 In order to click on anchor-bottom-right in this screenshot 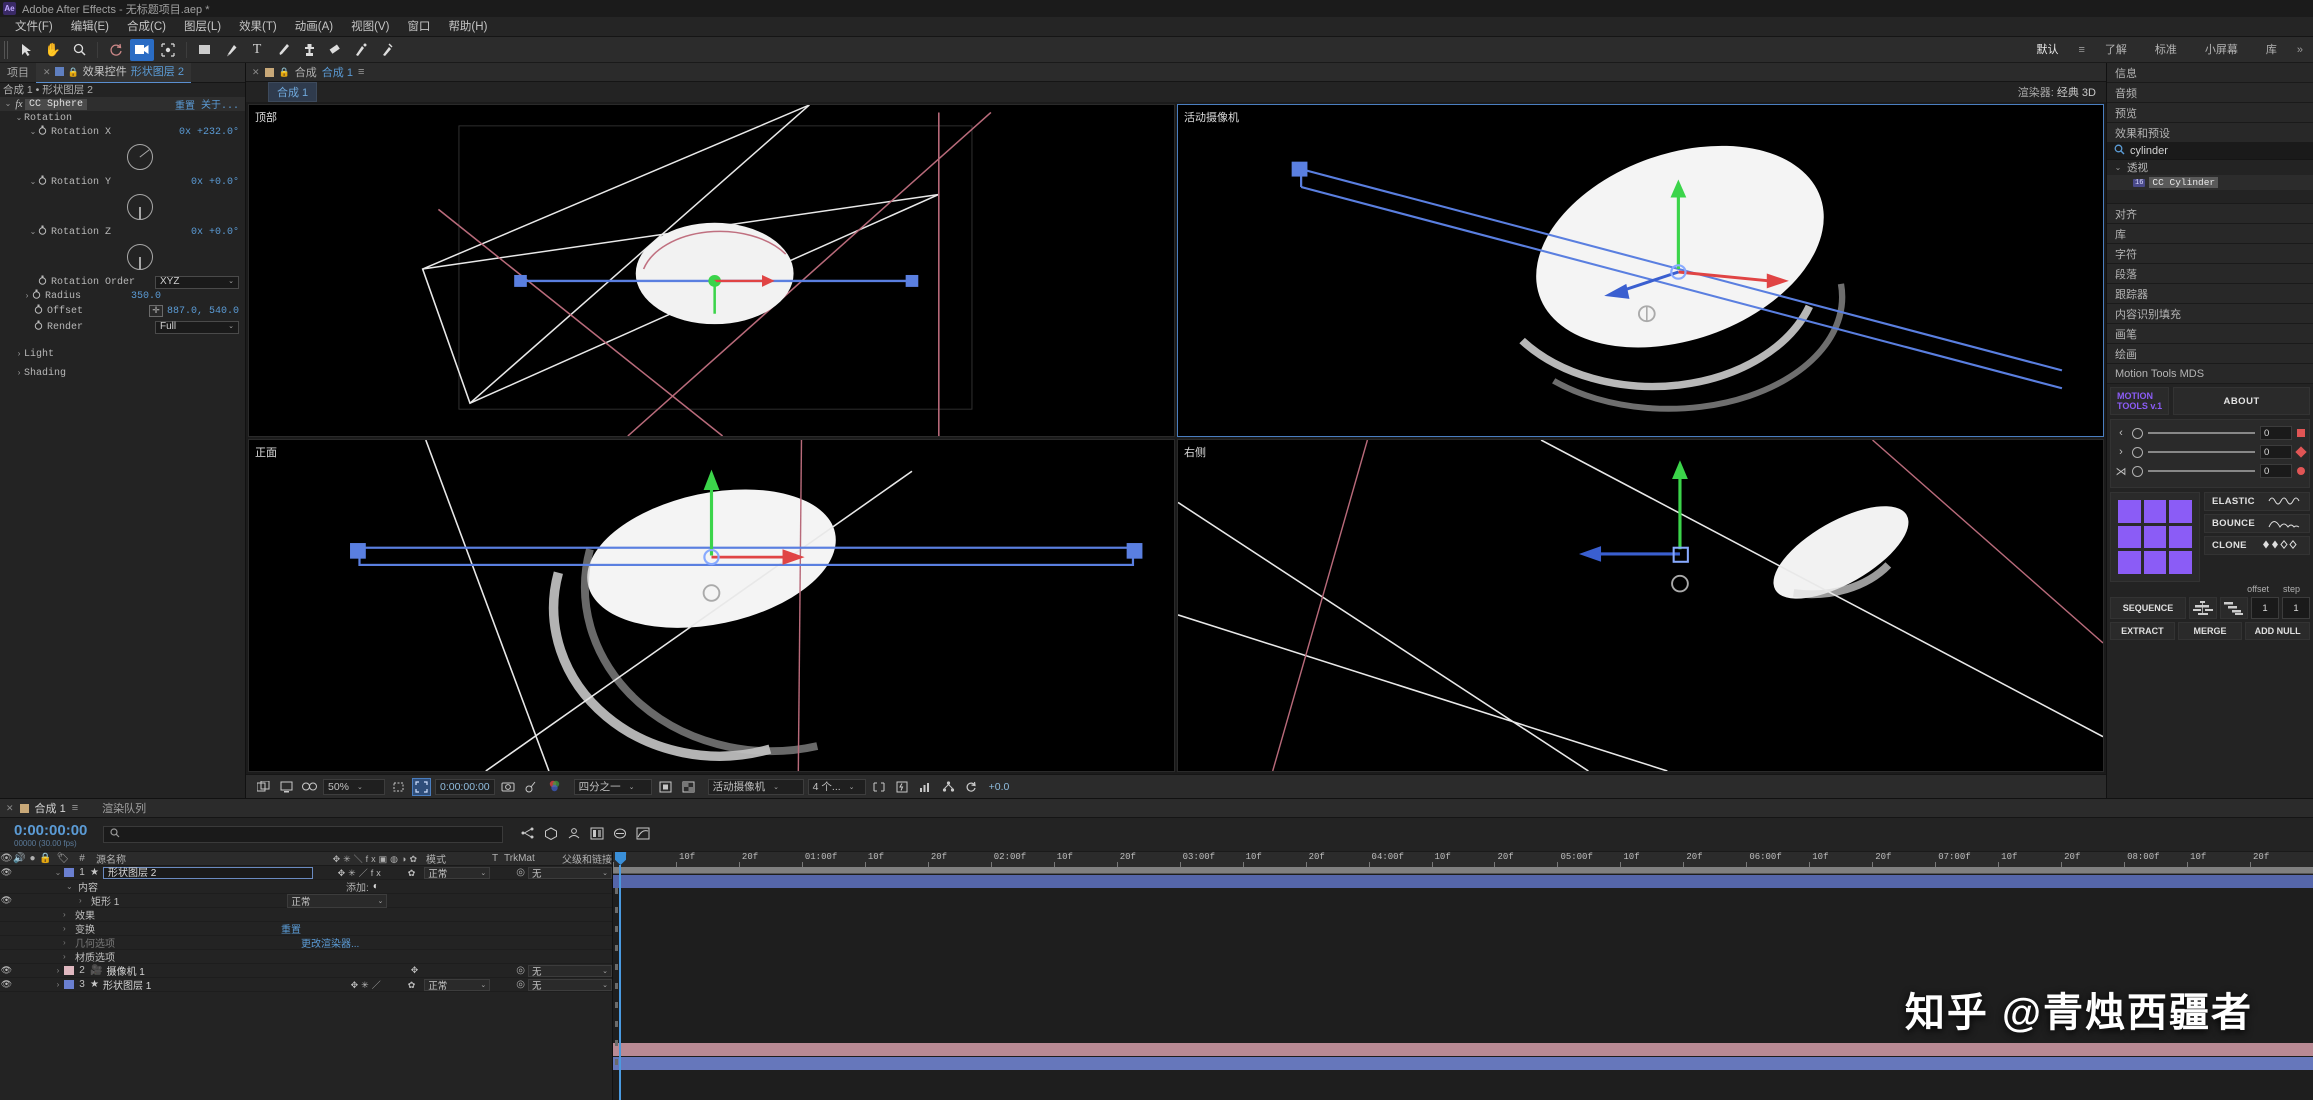, I will do `click(2181, 563)`.